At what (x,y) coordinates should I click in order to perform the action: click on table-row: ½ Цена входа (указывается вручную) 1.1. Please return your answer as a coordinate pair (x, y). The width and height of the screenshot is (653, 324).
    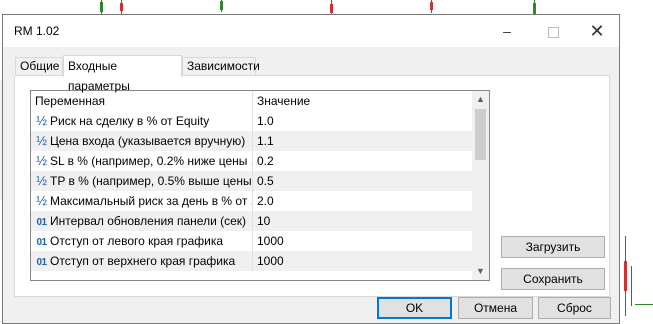
    Looking at the image, I should click on (251, 141).